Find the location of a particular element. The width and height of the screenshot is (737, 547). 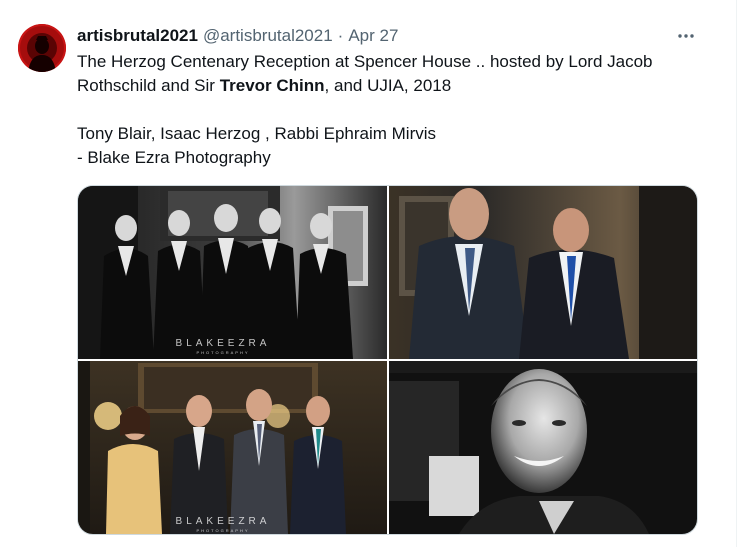

tweet-text-line-credit: - Blake Ezra Photography is located at coordinates (174, 157).